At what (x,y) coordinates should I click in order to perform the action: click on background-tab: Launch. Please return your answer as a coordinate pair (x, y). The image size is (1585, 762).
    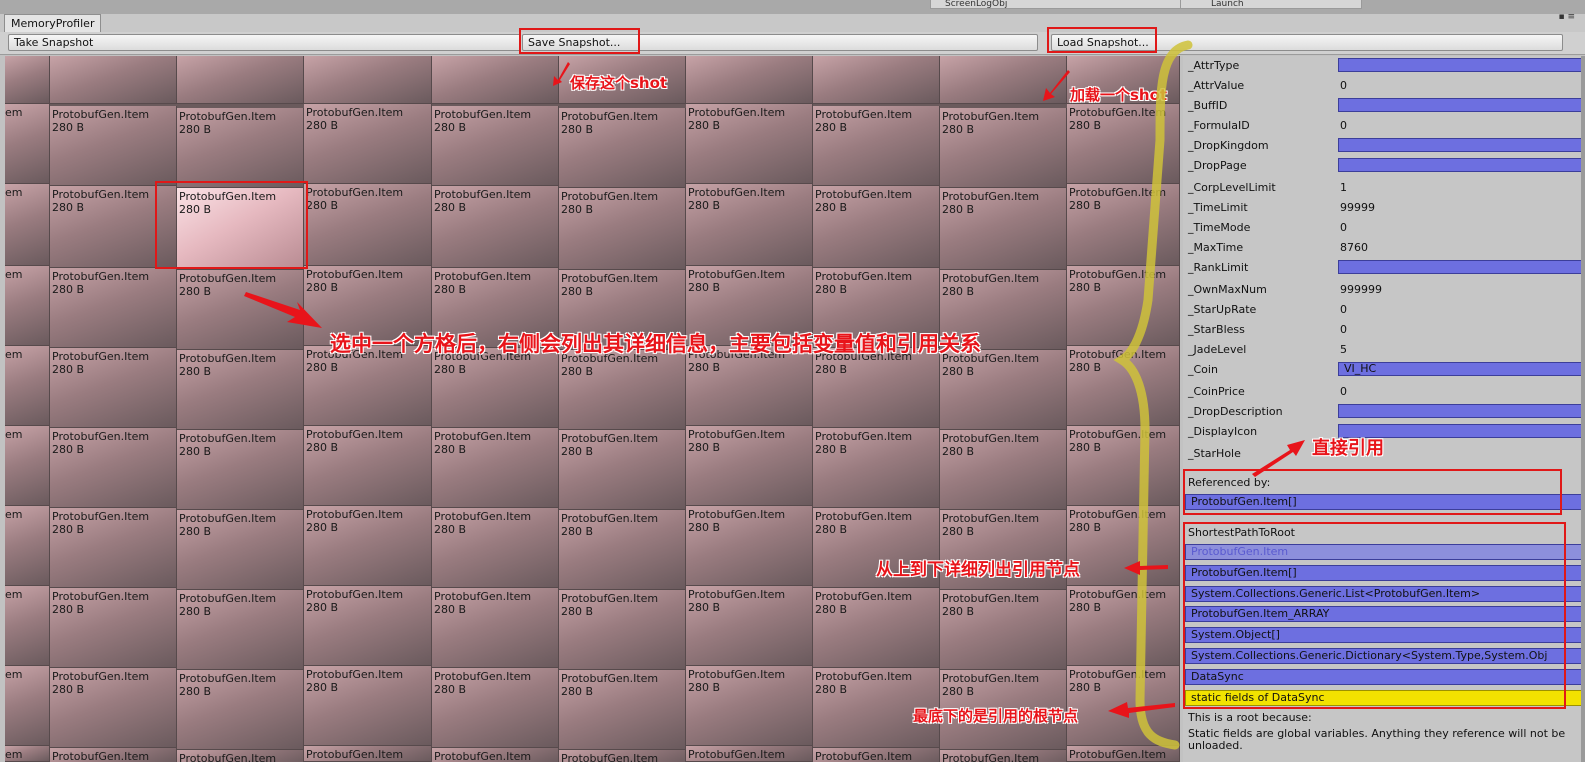
    Looking at the image, I should click on (1271, 4).